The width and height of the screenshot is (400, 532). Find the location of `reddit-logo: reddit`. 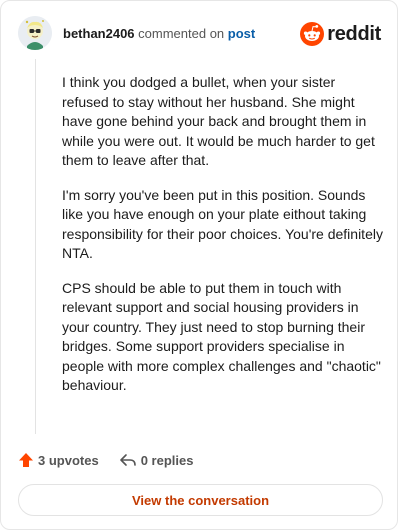

reddit-logo: reddit is located at coordinates (340, 34).